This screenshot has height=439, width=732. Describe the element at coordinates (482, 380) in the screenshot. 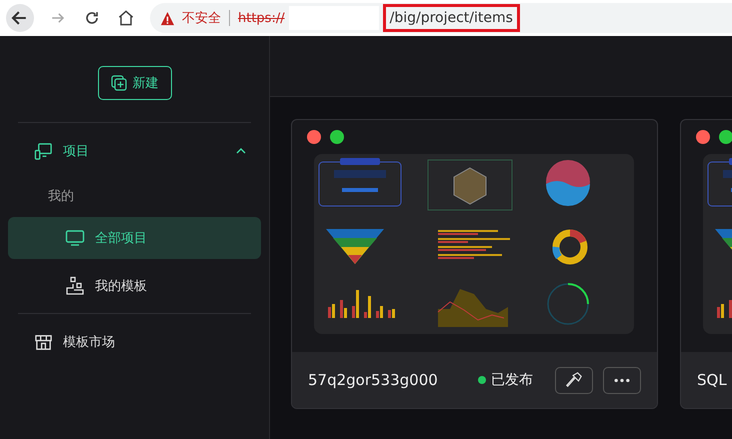

I see `status-dot-icon` at that location.